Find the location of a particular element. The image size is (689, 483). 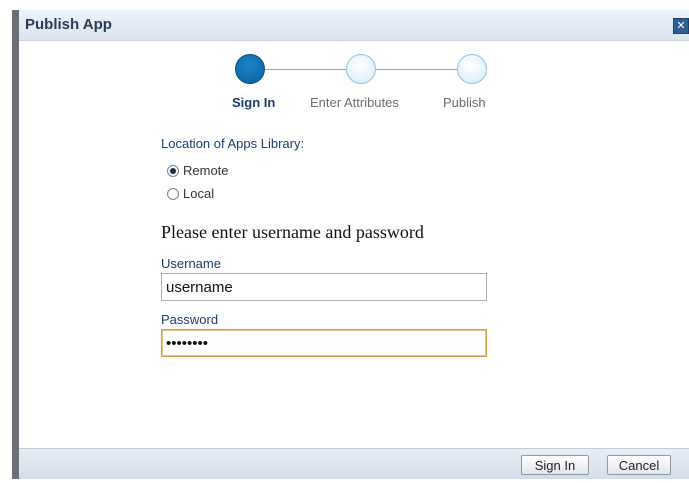

dialog-titlebar: Publish App ✕ is located at coordinates (354, 25).